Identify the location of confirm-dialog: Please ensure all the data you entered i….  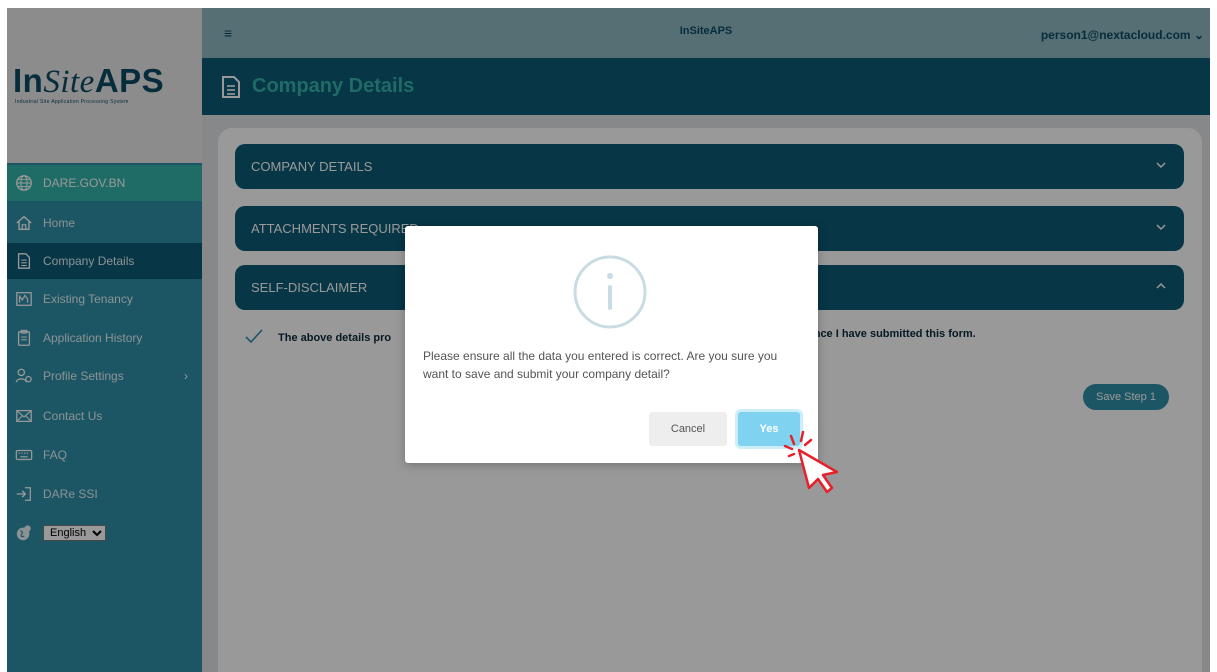
(611, 344).